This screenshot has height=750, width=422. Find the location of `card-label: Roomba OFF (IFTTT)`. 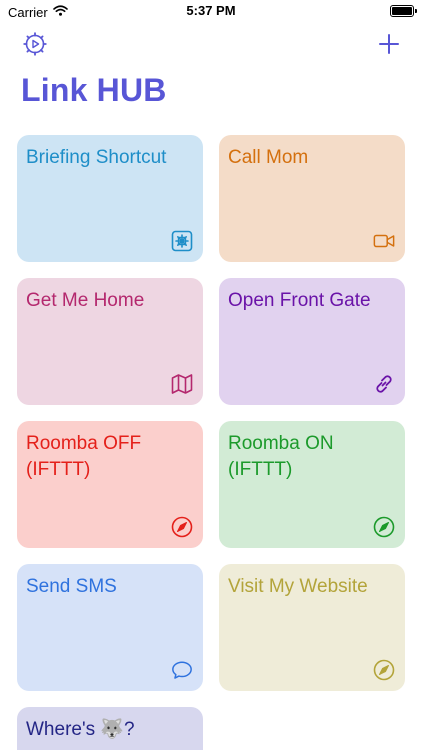

card-label: Roomba OFF (IFTTT) is located at coordinates (84, 456).